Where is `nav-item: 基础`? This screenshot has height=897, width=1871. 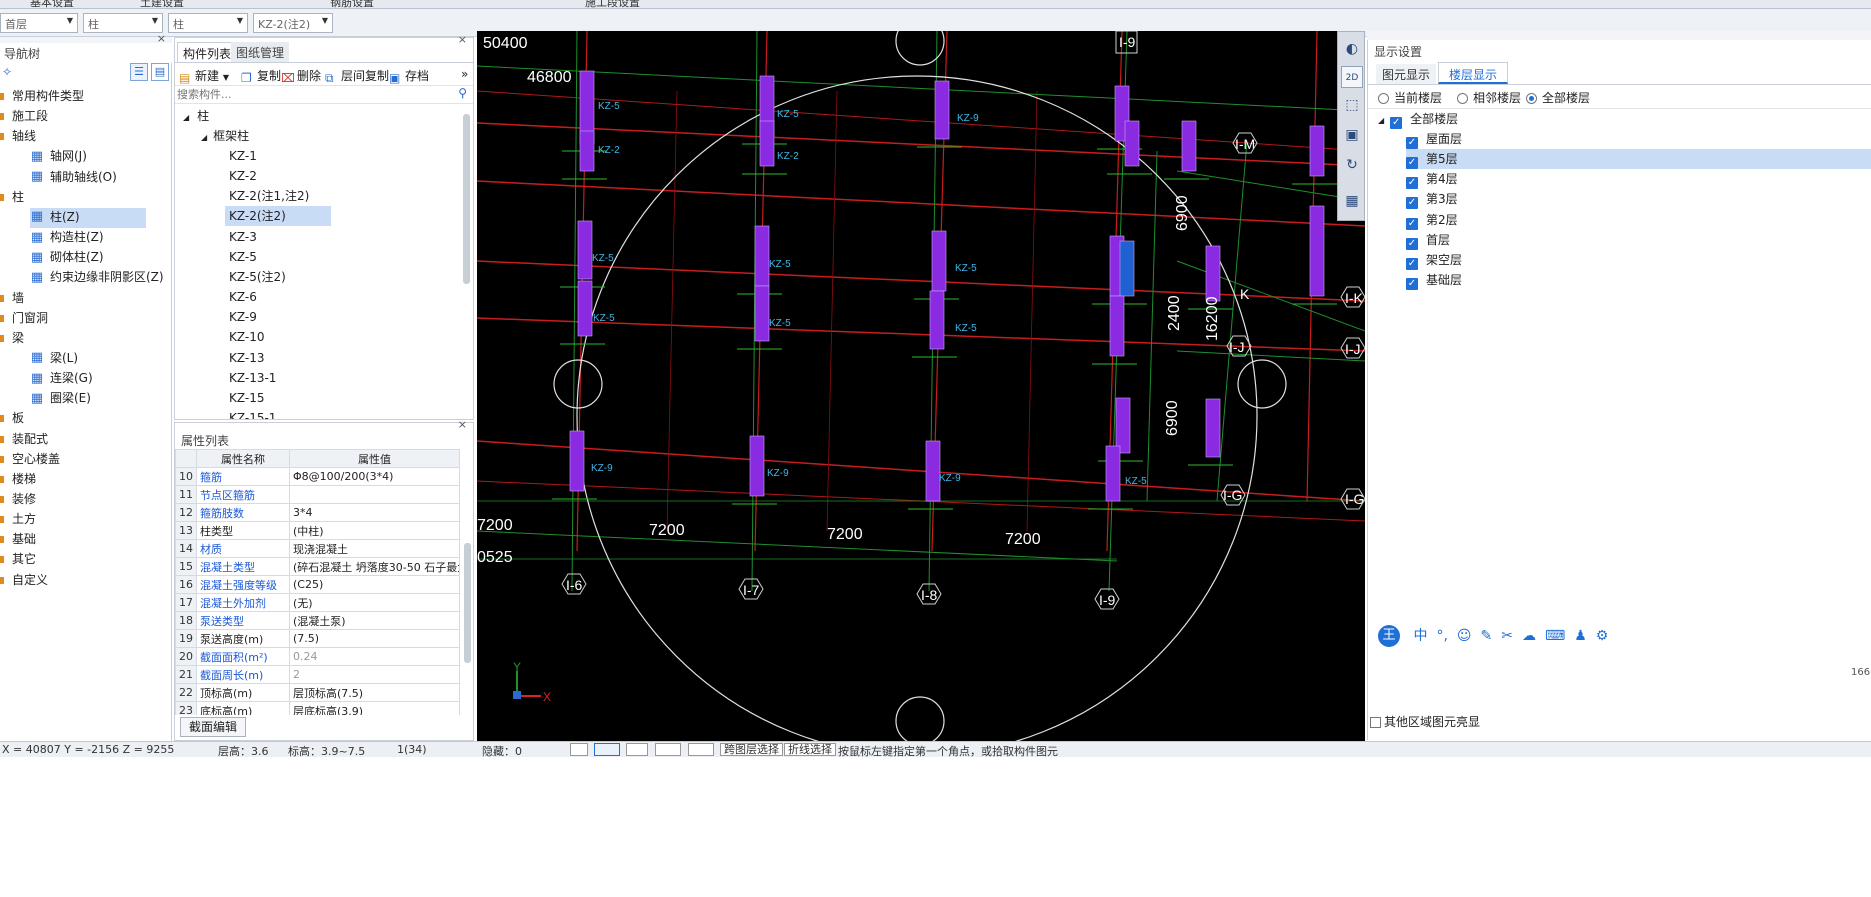
nav-item: 基础 is located at coordinates (18, 540).